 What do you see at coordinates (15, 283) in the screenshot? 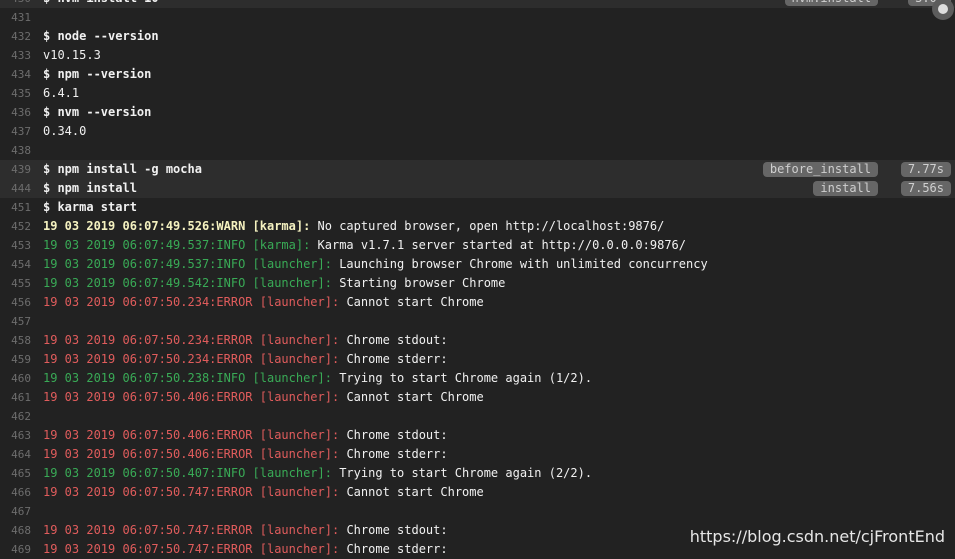
I see `line-number: 455` at bounding box center [15, 283].